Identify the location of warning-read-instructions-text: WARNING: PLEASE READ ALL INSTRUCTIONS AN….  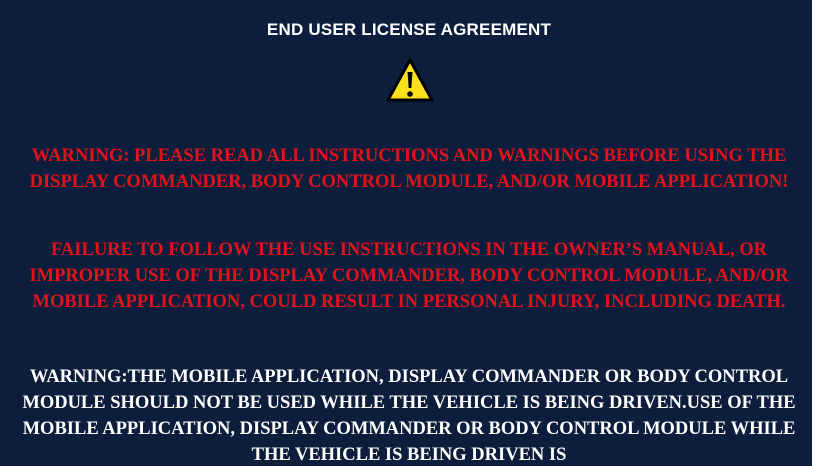
(409, 169).